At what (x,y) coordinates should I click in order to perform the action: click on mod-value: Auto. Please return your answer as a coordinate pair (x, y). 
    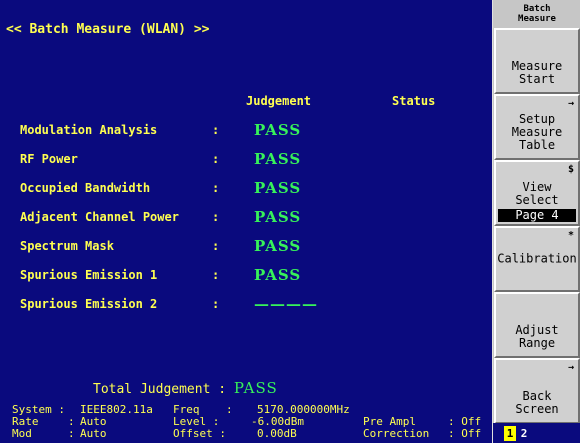
    Looking at the image, I should click on (93, 433).